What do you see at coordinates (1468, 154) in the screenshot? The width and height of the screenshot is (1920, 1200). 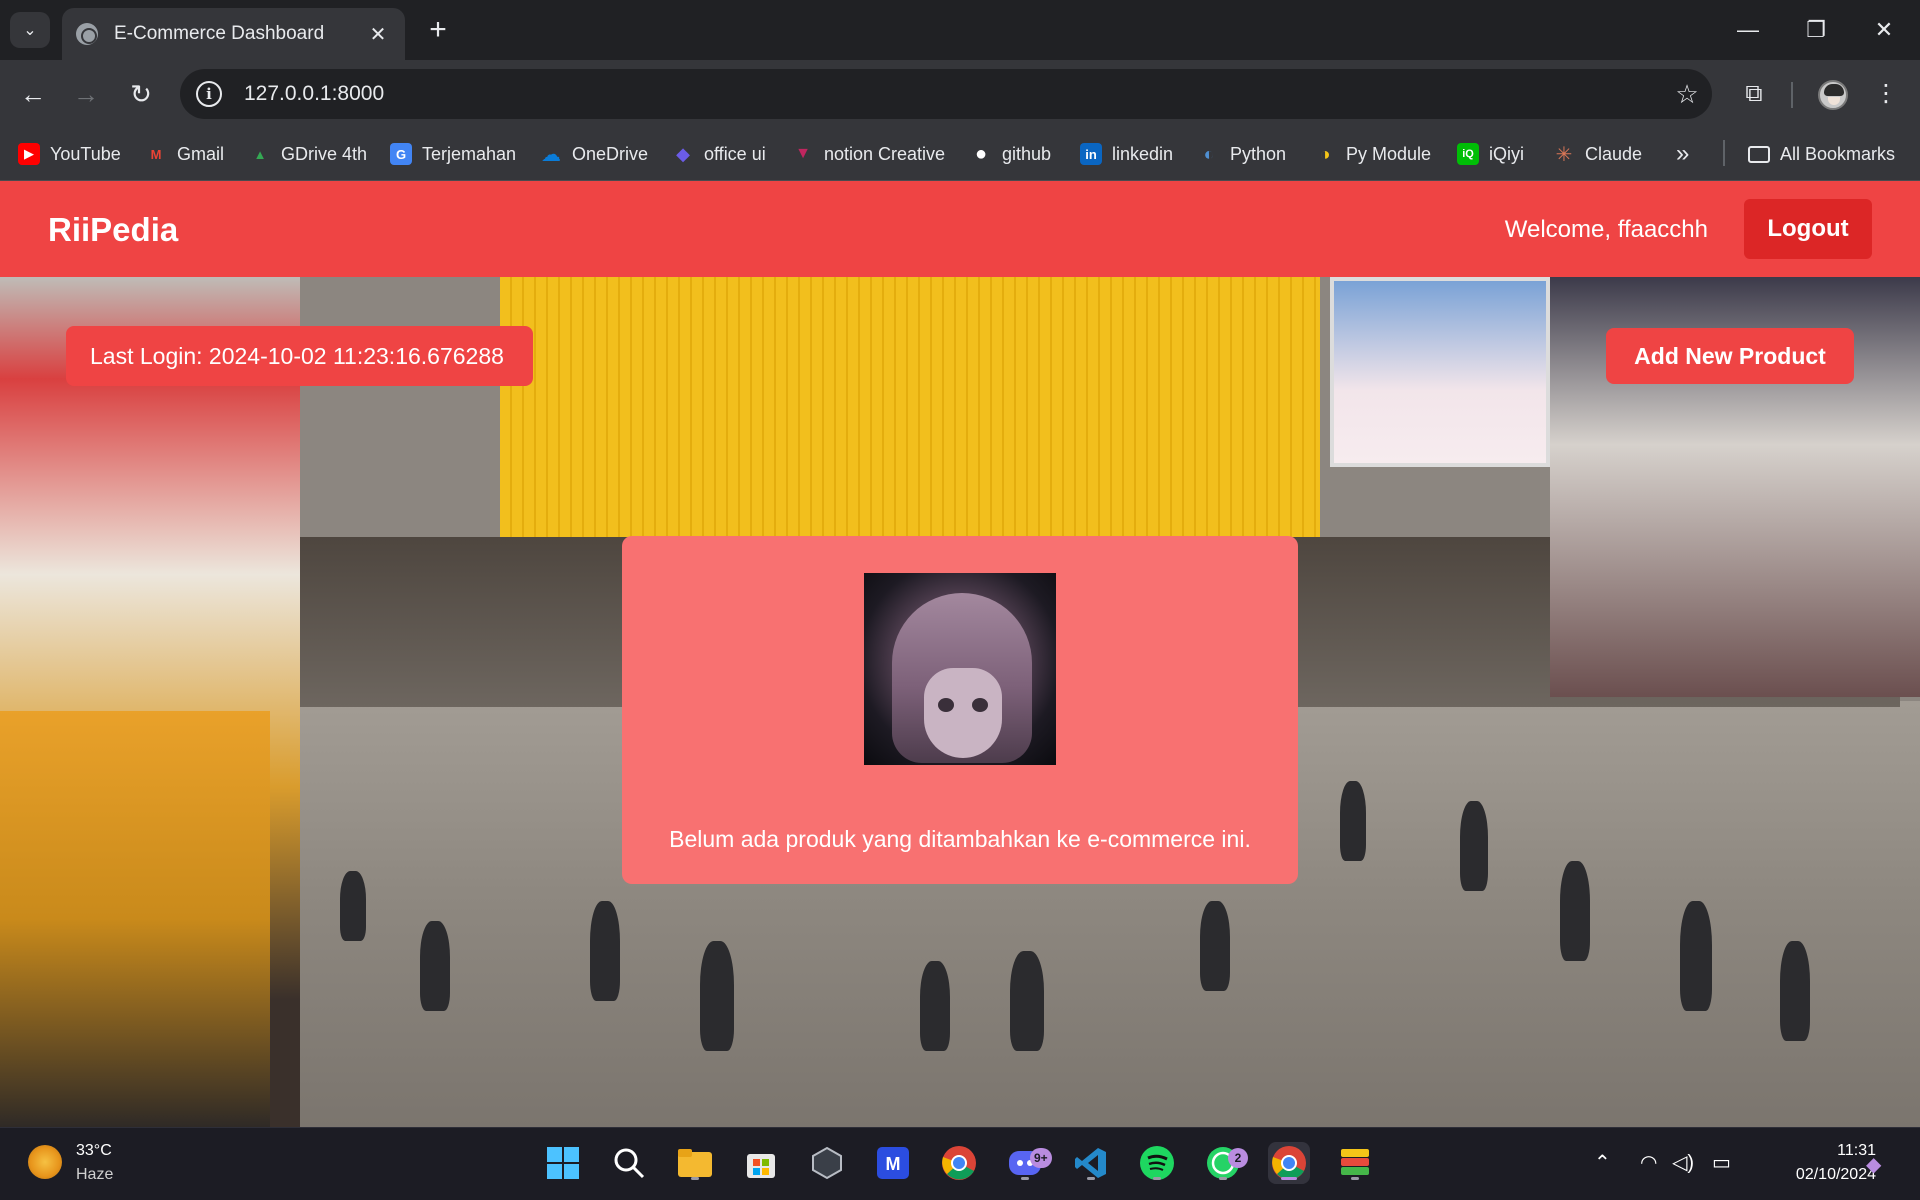 I see `iqiyi-icon: iQ` at bounding box center [1468, 154].